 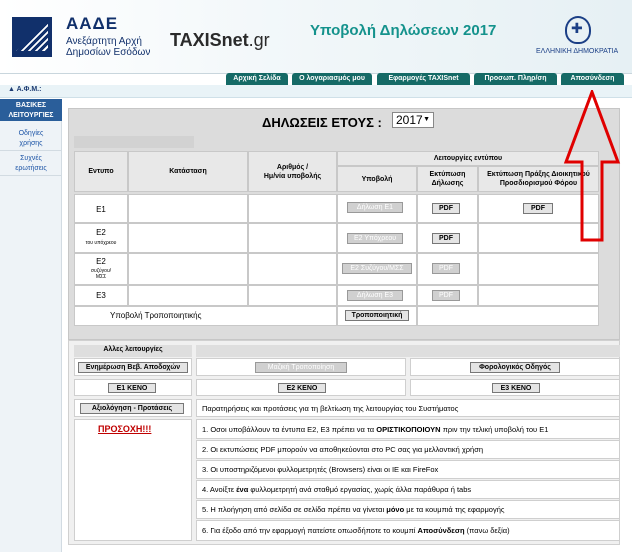 I want to click on nav-logout: Αποσύνδεση, so click(x=592, y=79).